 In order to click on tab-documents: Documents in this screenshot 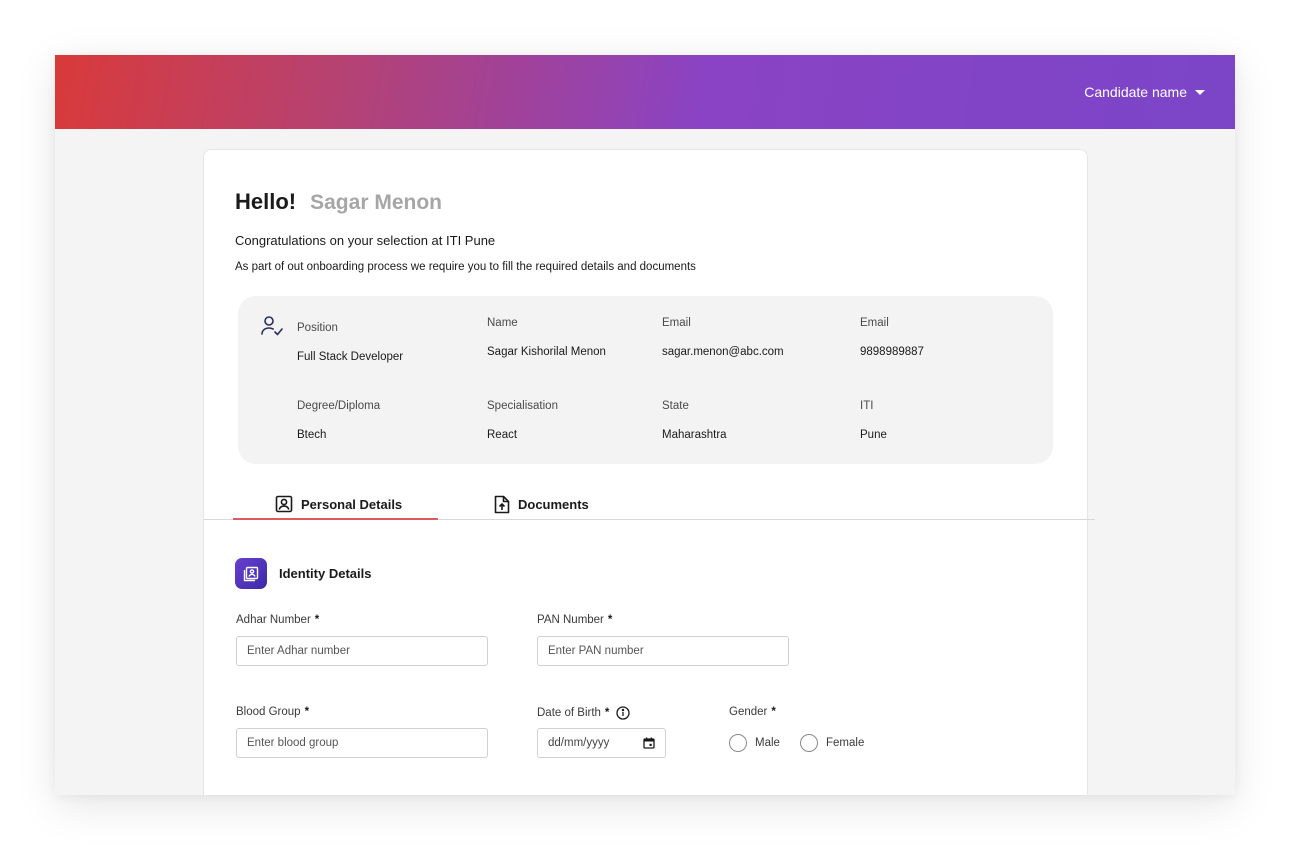, I will do `click(541, 504)`.